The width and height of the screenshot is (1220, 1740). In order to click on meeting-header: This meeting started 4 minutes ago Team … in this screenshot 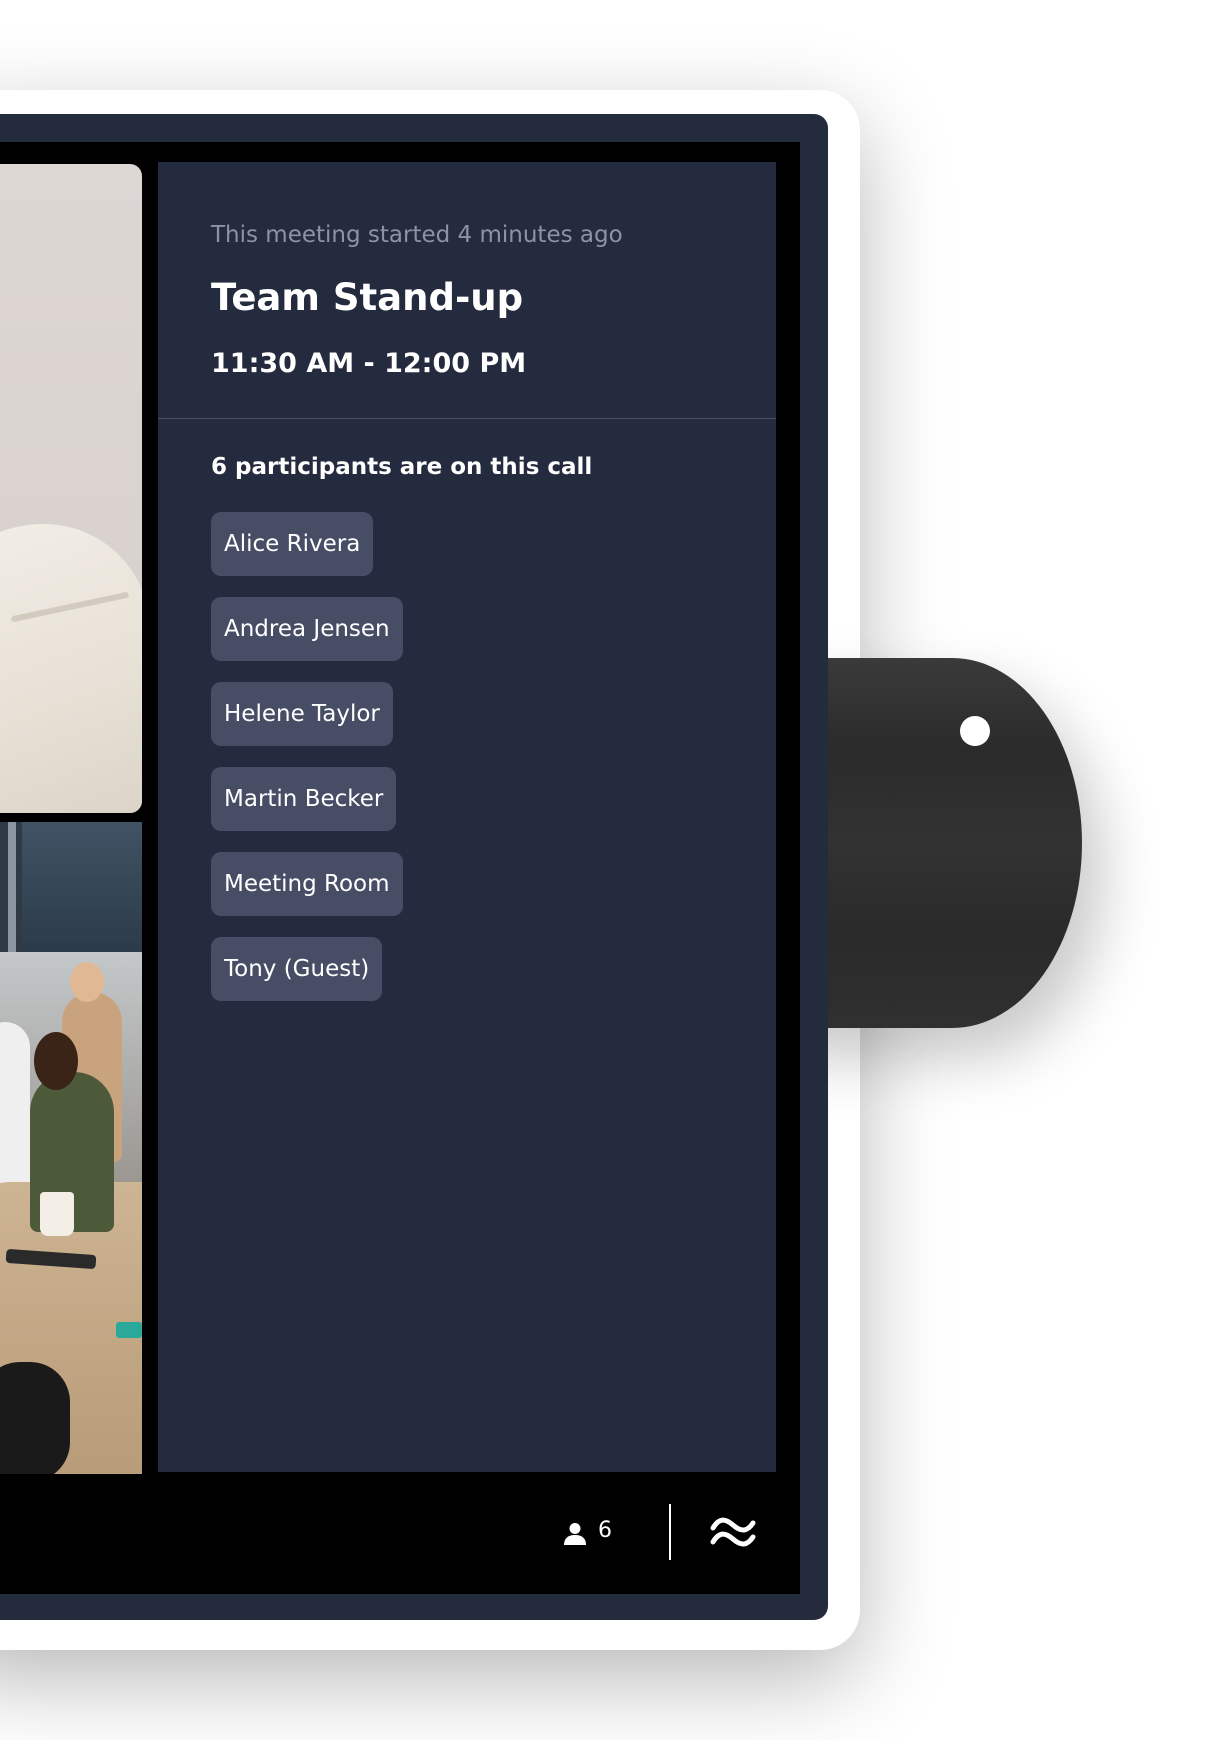, I will do `click(467, 290)`.